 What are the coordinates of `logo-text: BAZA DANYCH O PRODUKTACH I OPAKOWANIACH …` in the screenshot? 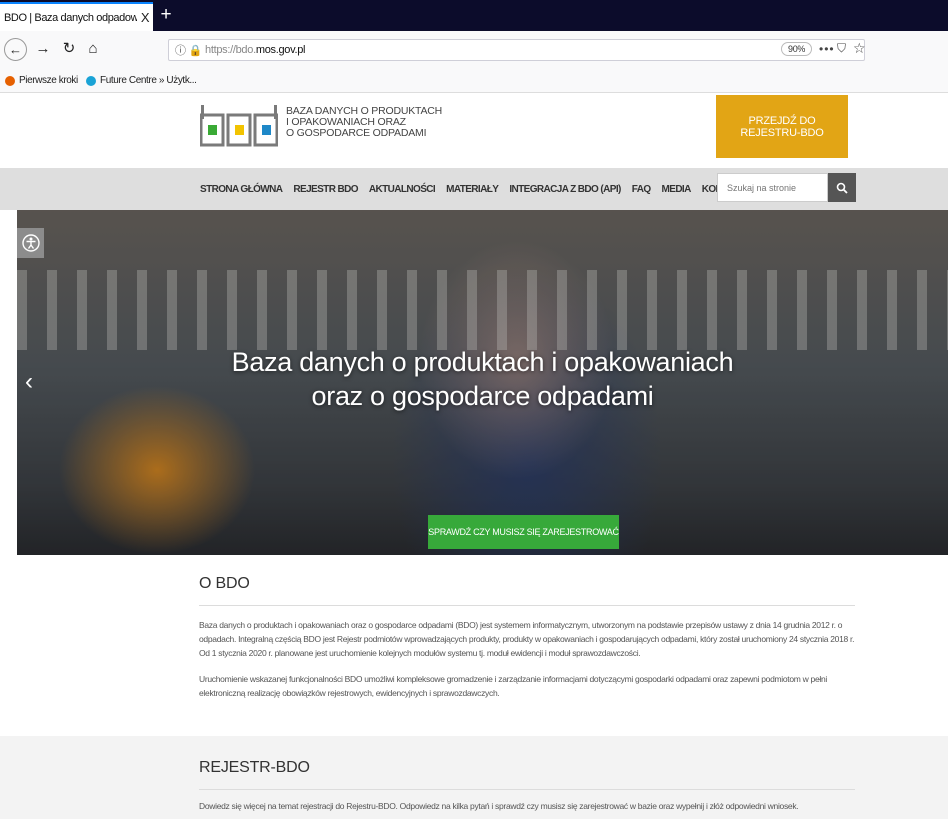 It's located at (364, 122).